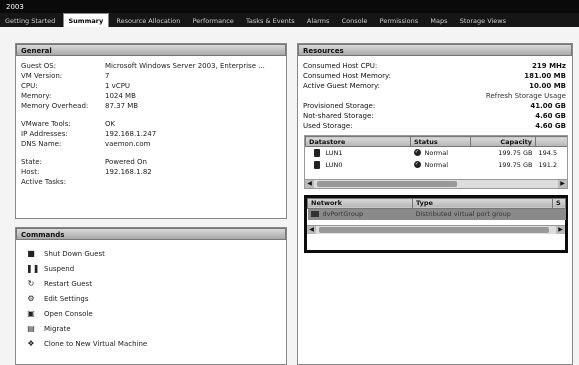 The image size is (579, 365). What do you see at coordinates (118, 86) in the screenshot?
I see `row-value: 1 vCPU` at bounding box center [118, 86].